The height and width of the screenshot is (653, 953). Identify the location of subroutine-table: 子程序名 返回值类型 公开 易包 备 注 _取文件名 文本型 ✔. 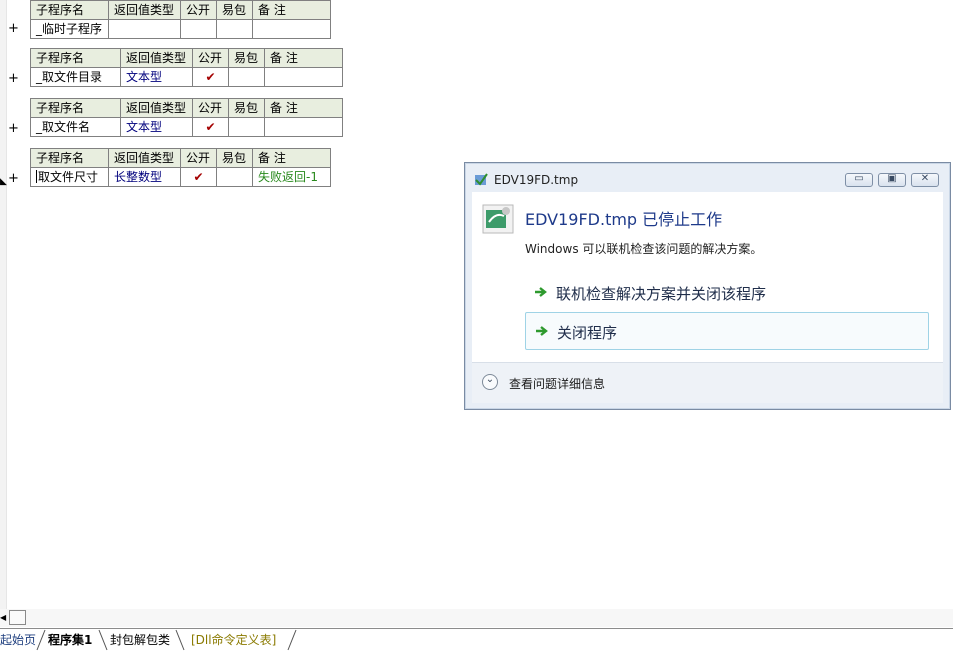
(186, 117).